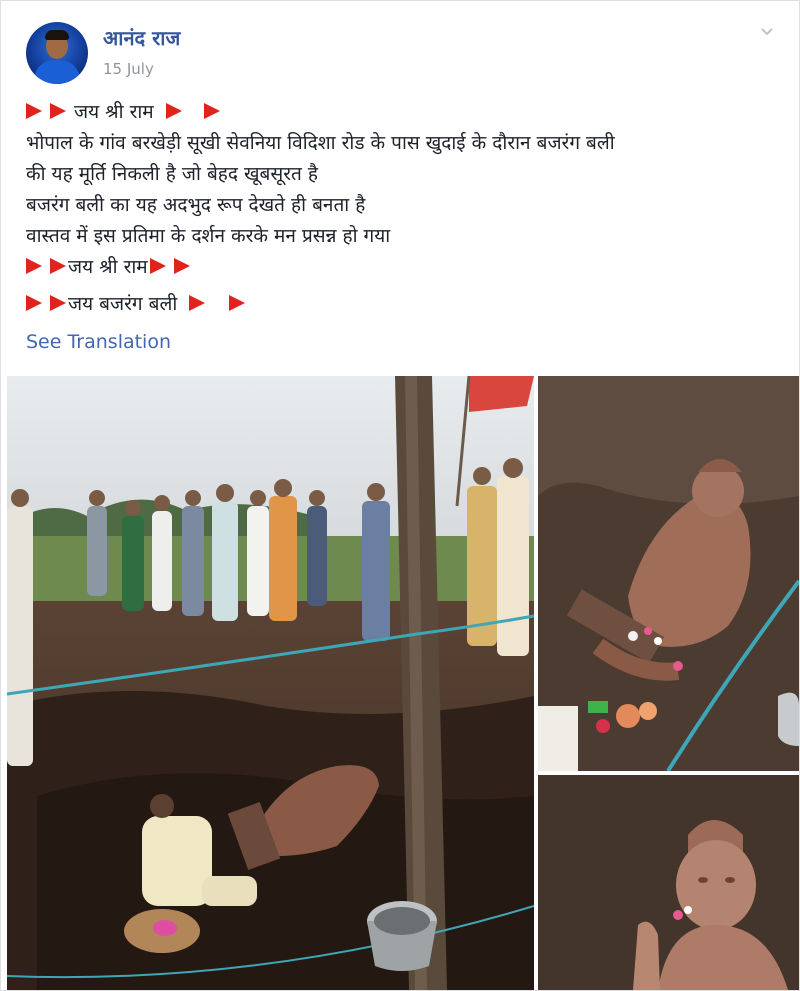  I want to click on text-line: की यह मूर्ति निकली है जो बेहद खूबसूरत है, so click(172, 174).